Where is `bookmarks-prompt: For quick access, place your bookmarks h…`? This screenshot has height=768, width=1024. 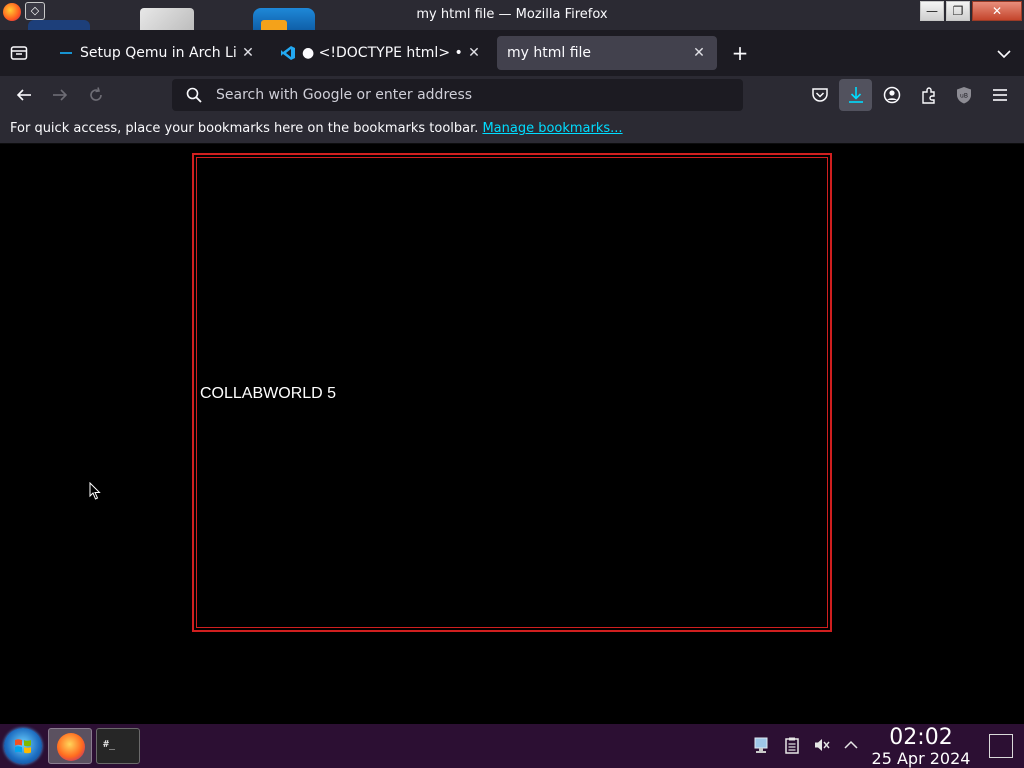
bookmarks-prompt: For quick access, place your bookmarks h… is located at coordinates (244, 128).